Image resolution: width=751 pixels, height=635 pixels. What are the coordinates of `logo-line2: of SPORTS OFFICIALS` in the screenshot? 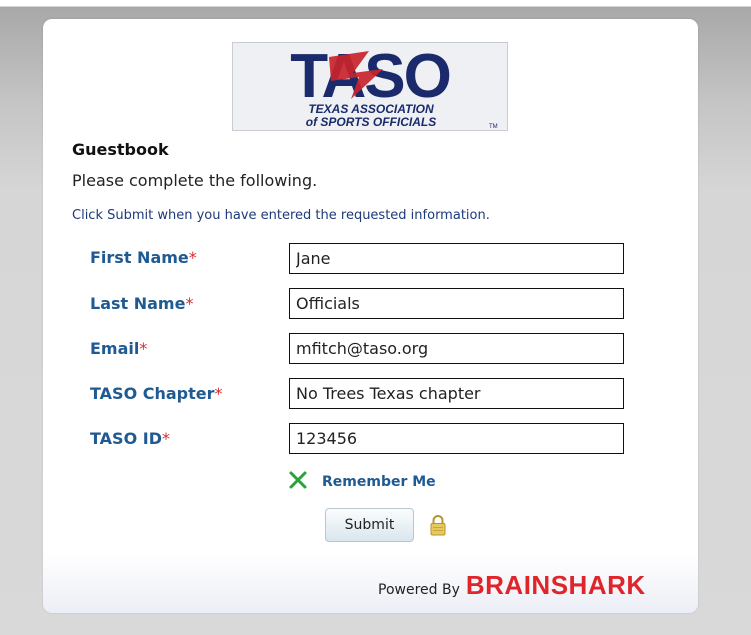 It's located at (371, 122).